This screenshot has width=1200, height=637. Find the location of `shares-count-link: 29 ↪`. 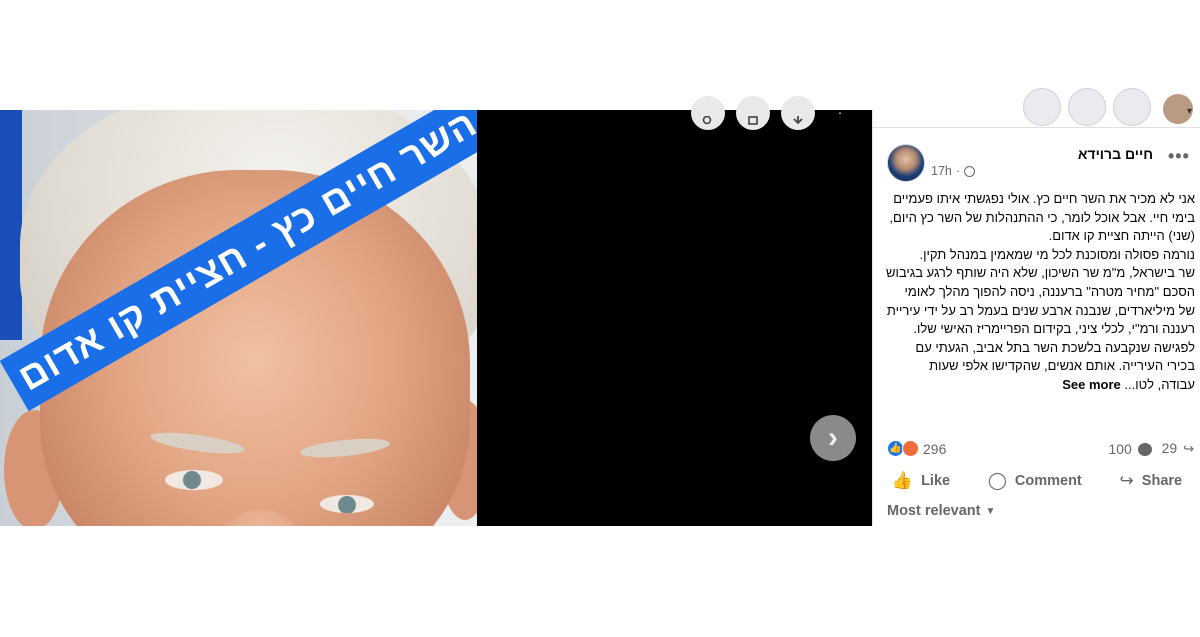

shares-count-link: 29 ↪ is located at coordinates (1178, 448).